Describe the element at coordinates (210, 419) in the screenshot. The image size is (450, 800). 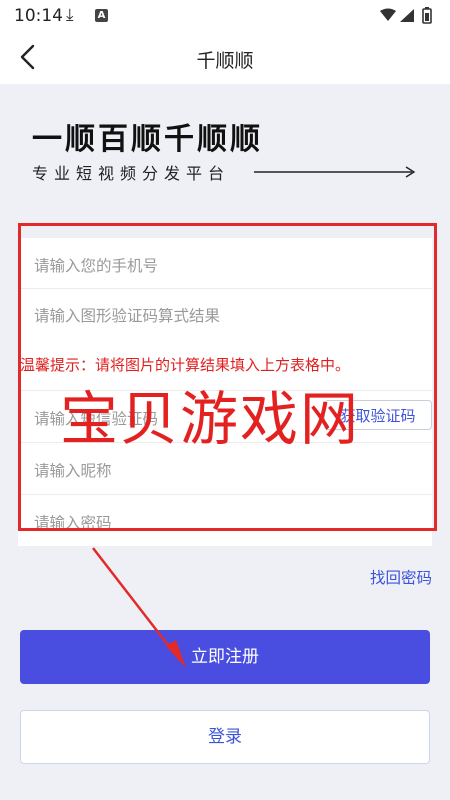
I see `watermark-text: 宝贝游戏网` at that location.